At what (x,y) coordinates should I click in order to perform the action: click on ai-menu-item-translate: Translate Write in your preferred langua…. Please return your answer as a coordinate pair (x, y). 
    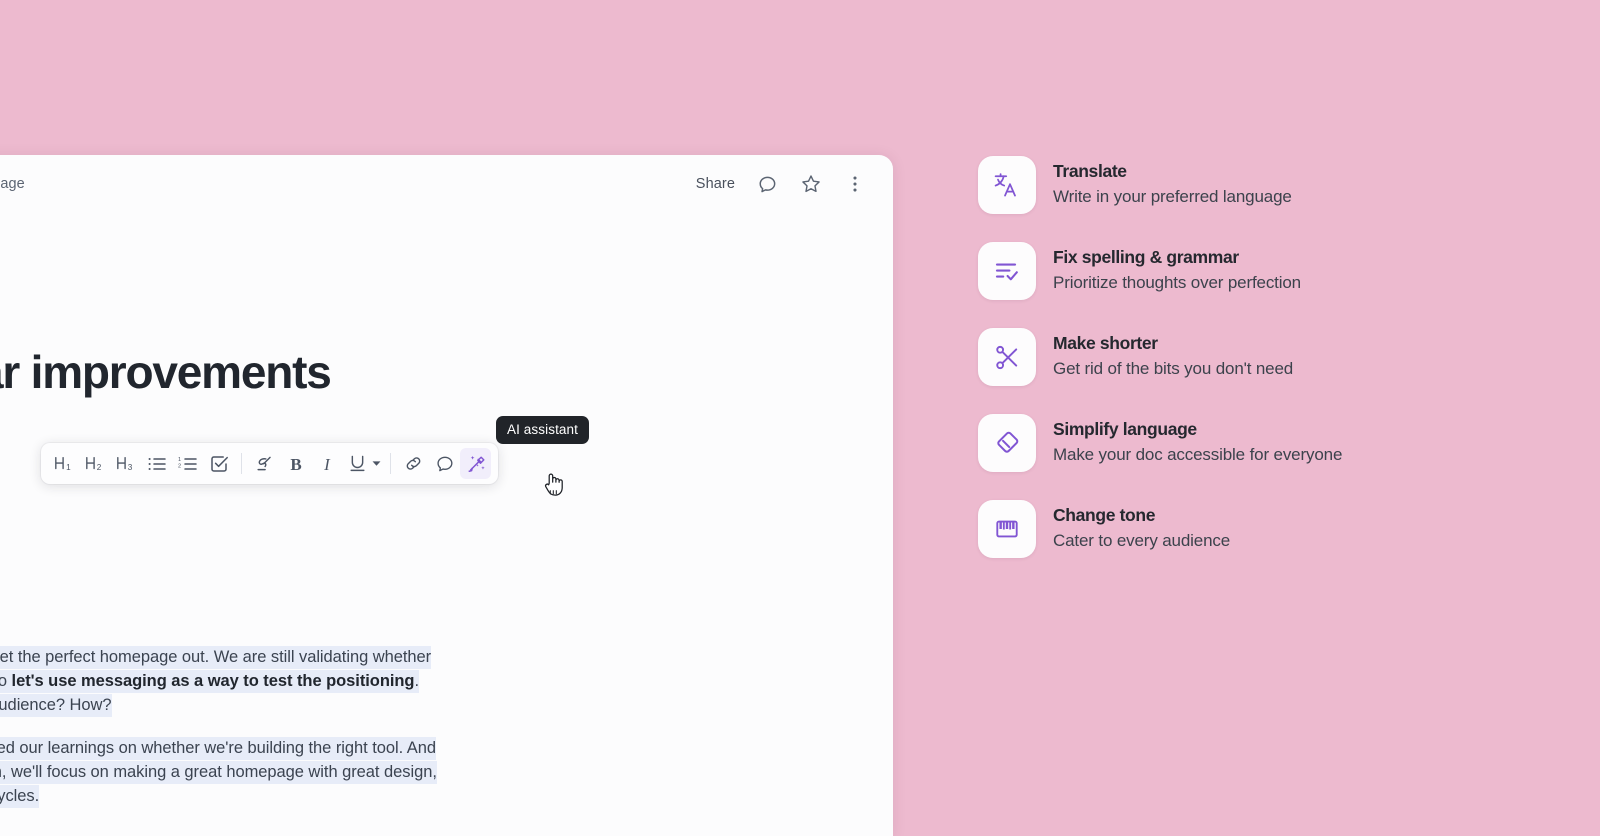
    Looking at the image, I should click on (1258, 185).